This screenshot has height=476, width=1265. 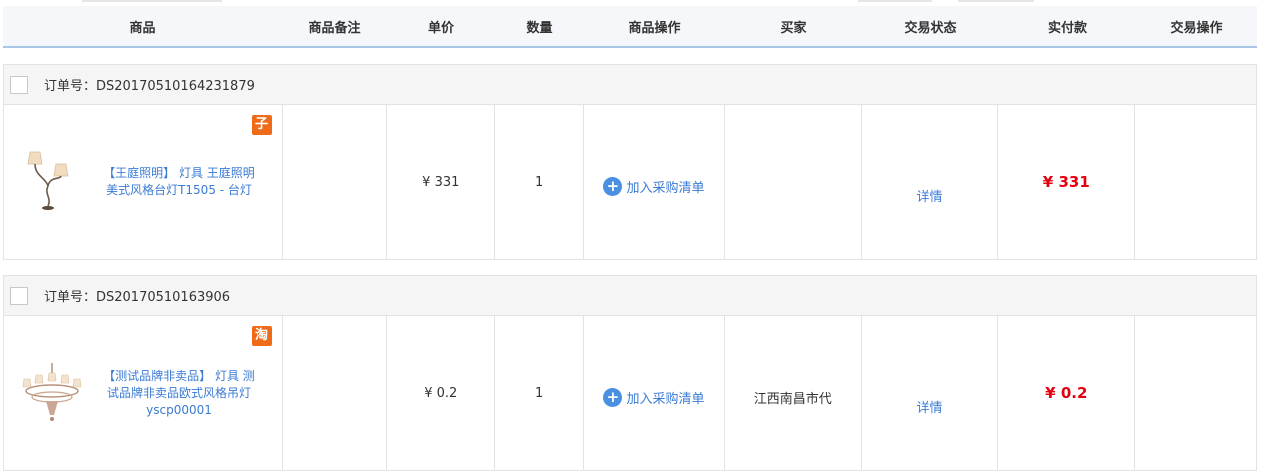 I want to click on price-cell: ¥ 0.2, so click(x=441, y=393).